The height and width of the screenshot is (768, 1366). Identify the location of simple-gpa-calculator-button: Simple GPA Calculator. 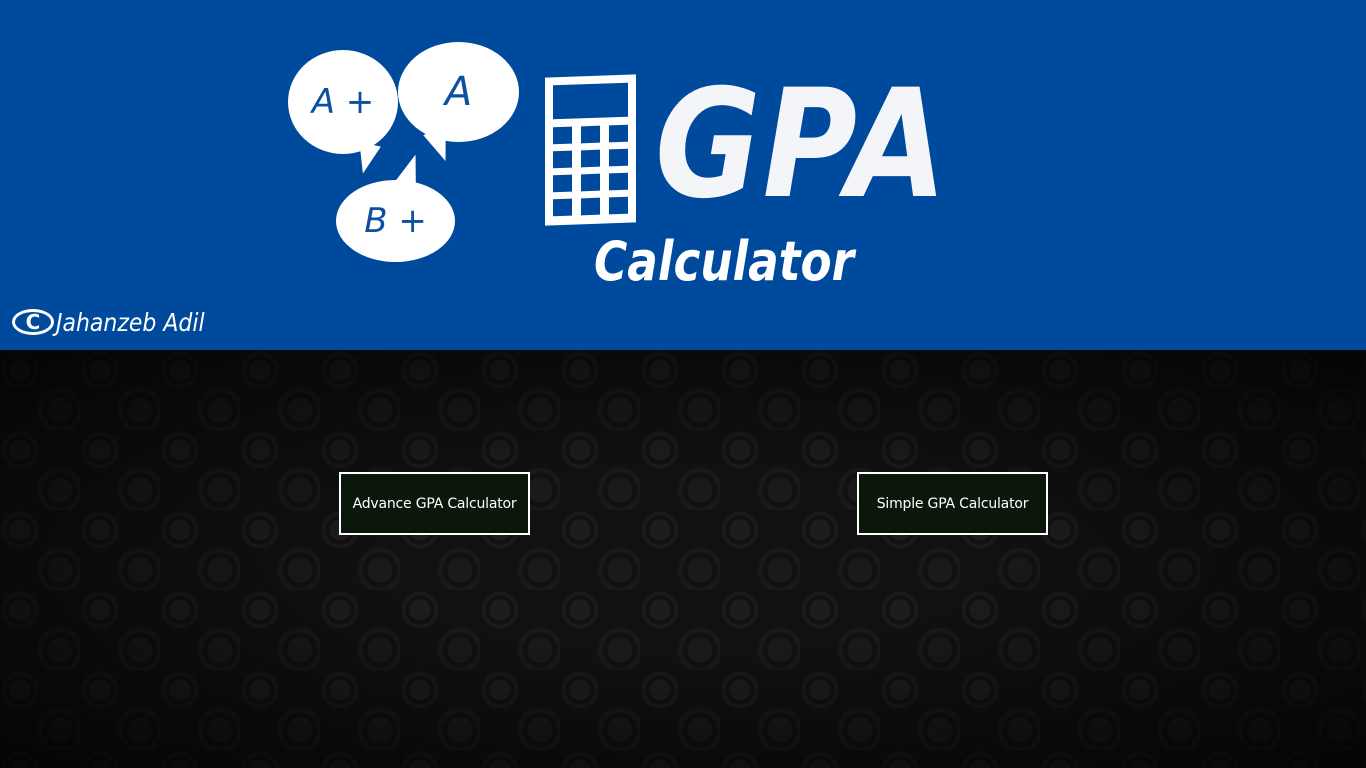
(952, 503).